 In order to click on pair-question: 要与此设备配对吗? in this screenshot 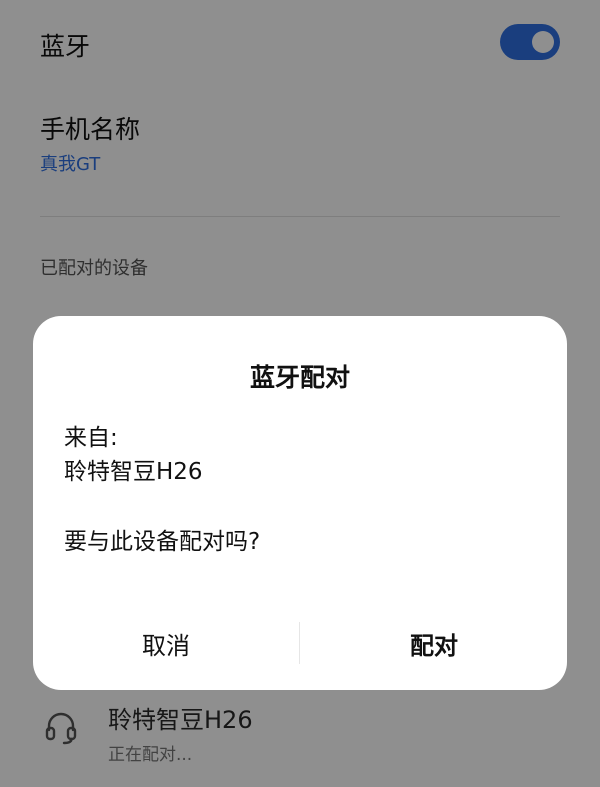, I will do `click(162, 542)`.